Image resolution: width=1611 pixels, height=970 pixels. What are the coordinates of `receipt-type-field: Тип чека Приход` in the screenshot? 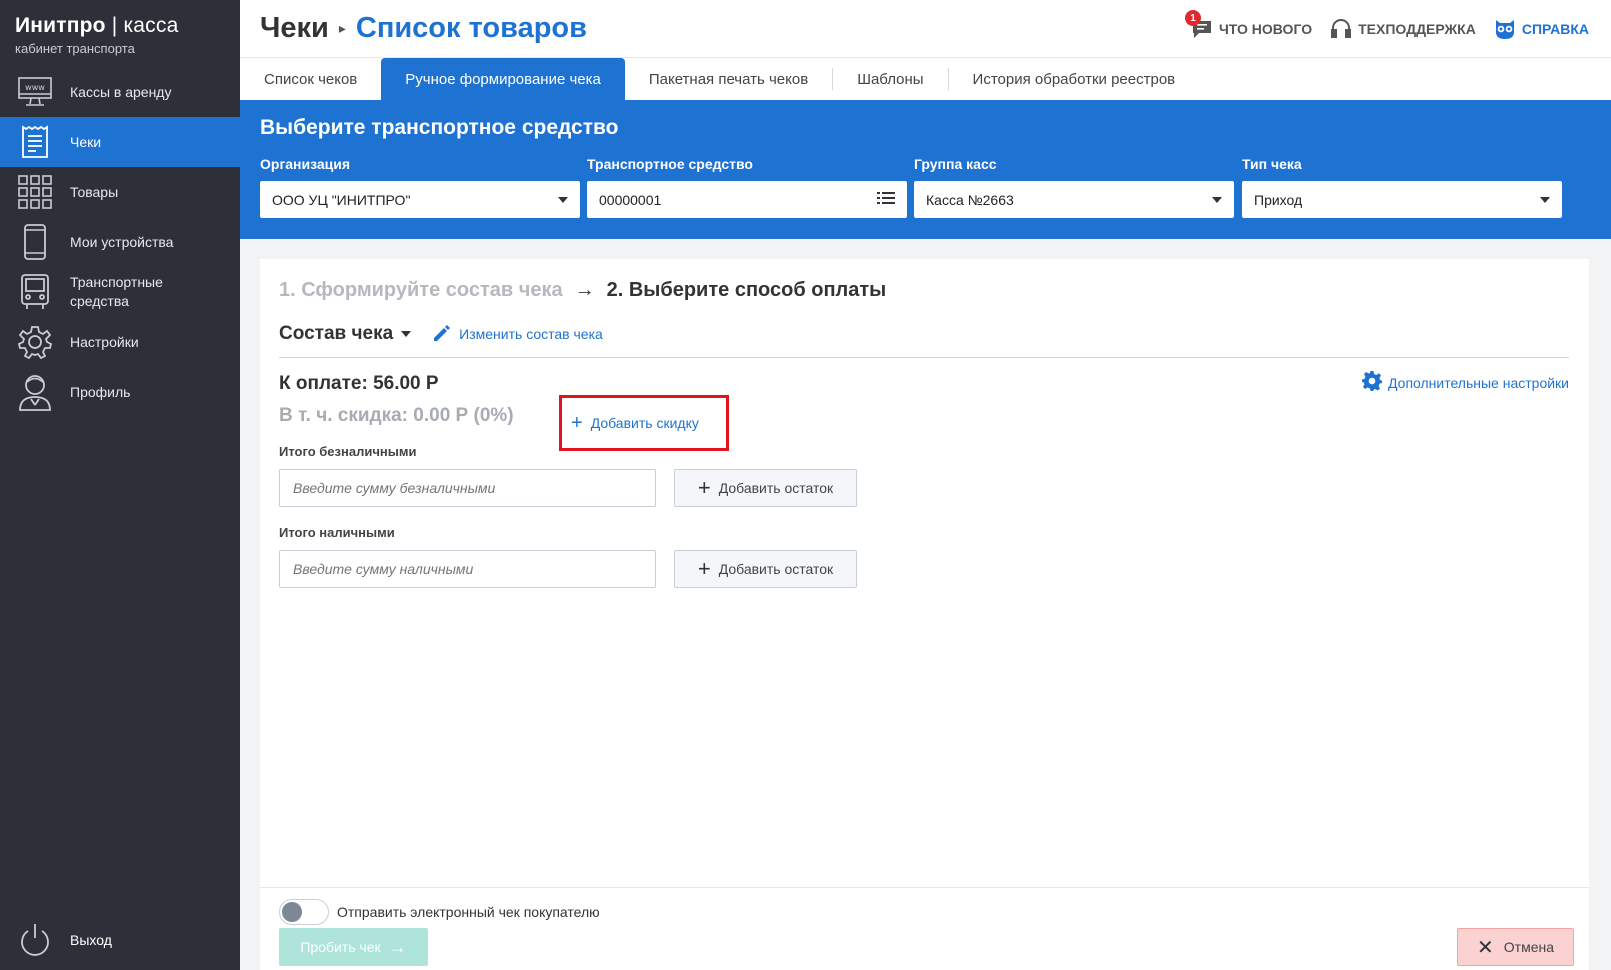 It's located at (1402, 187).